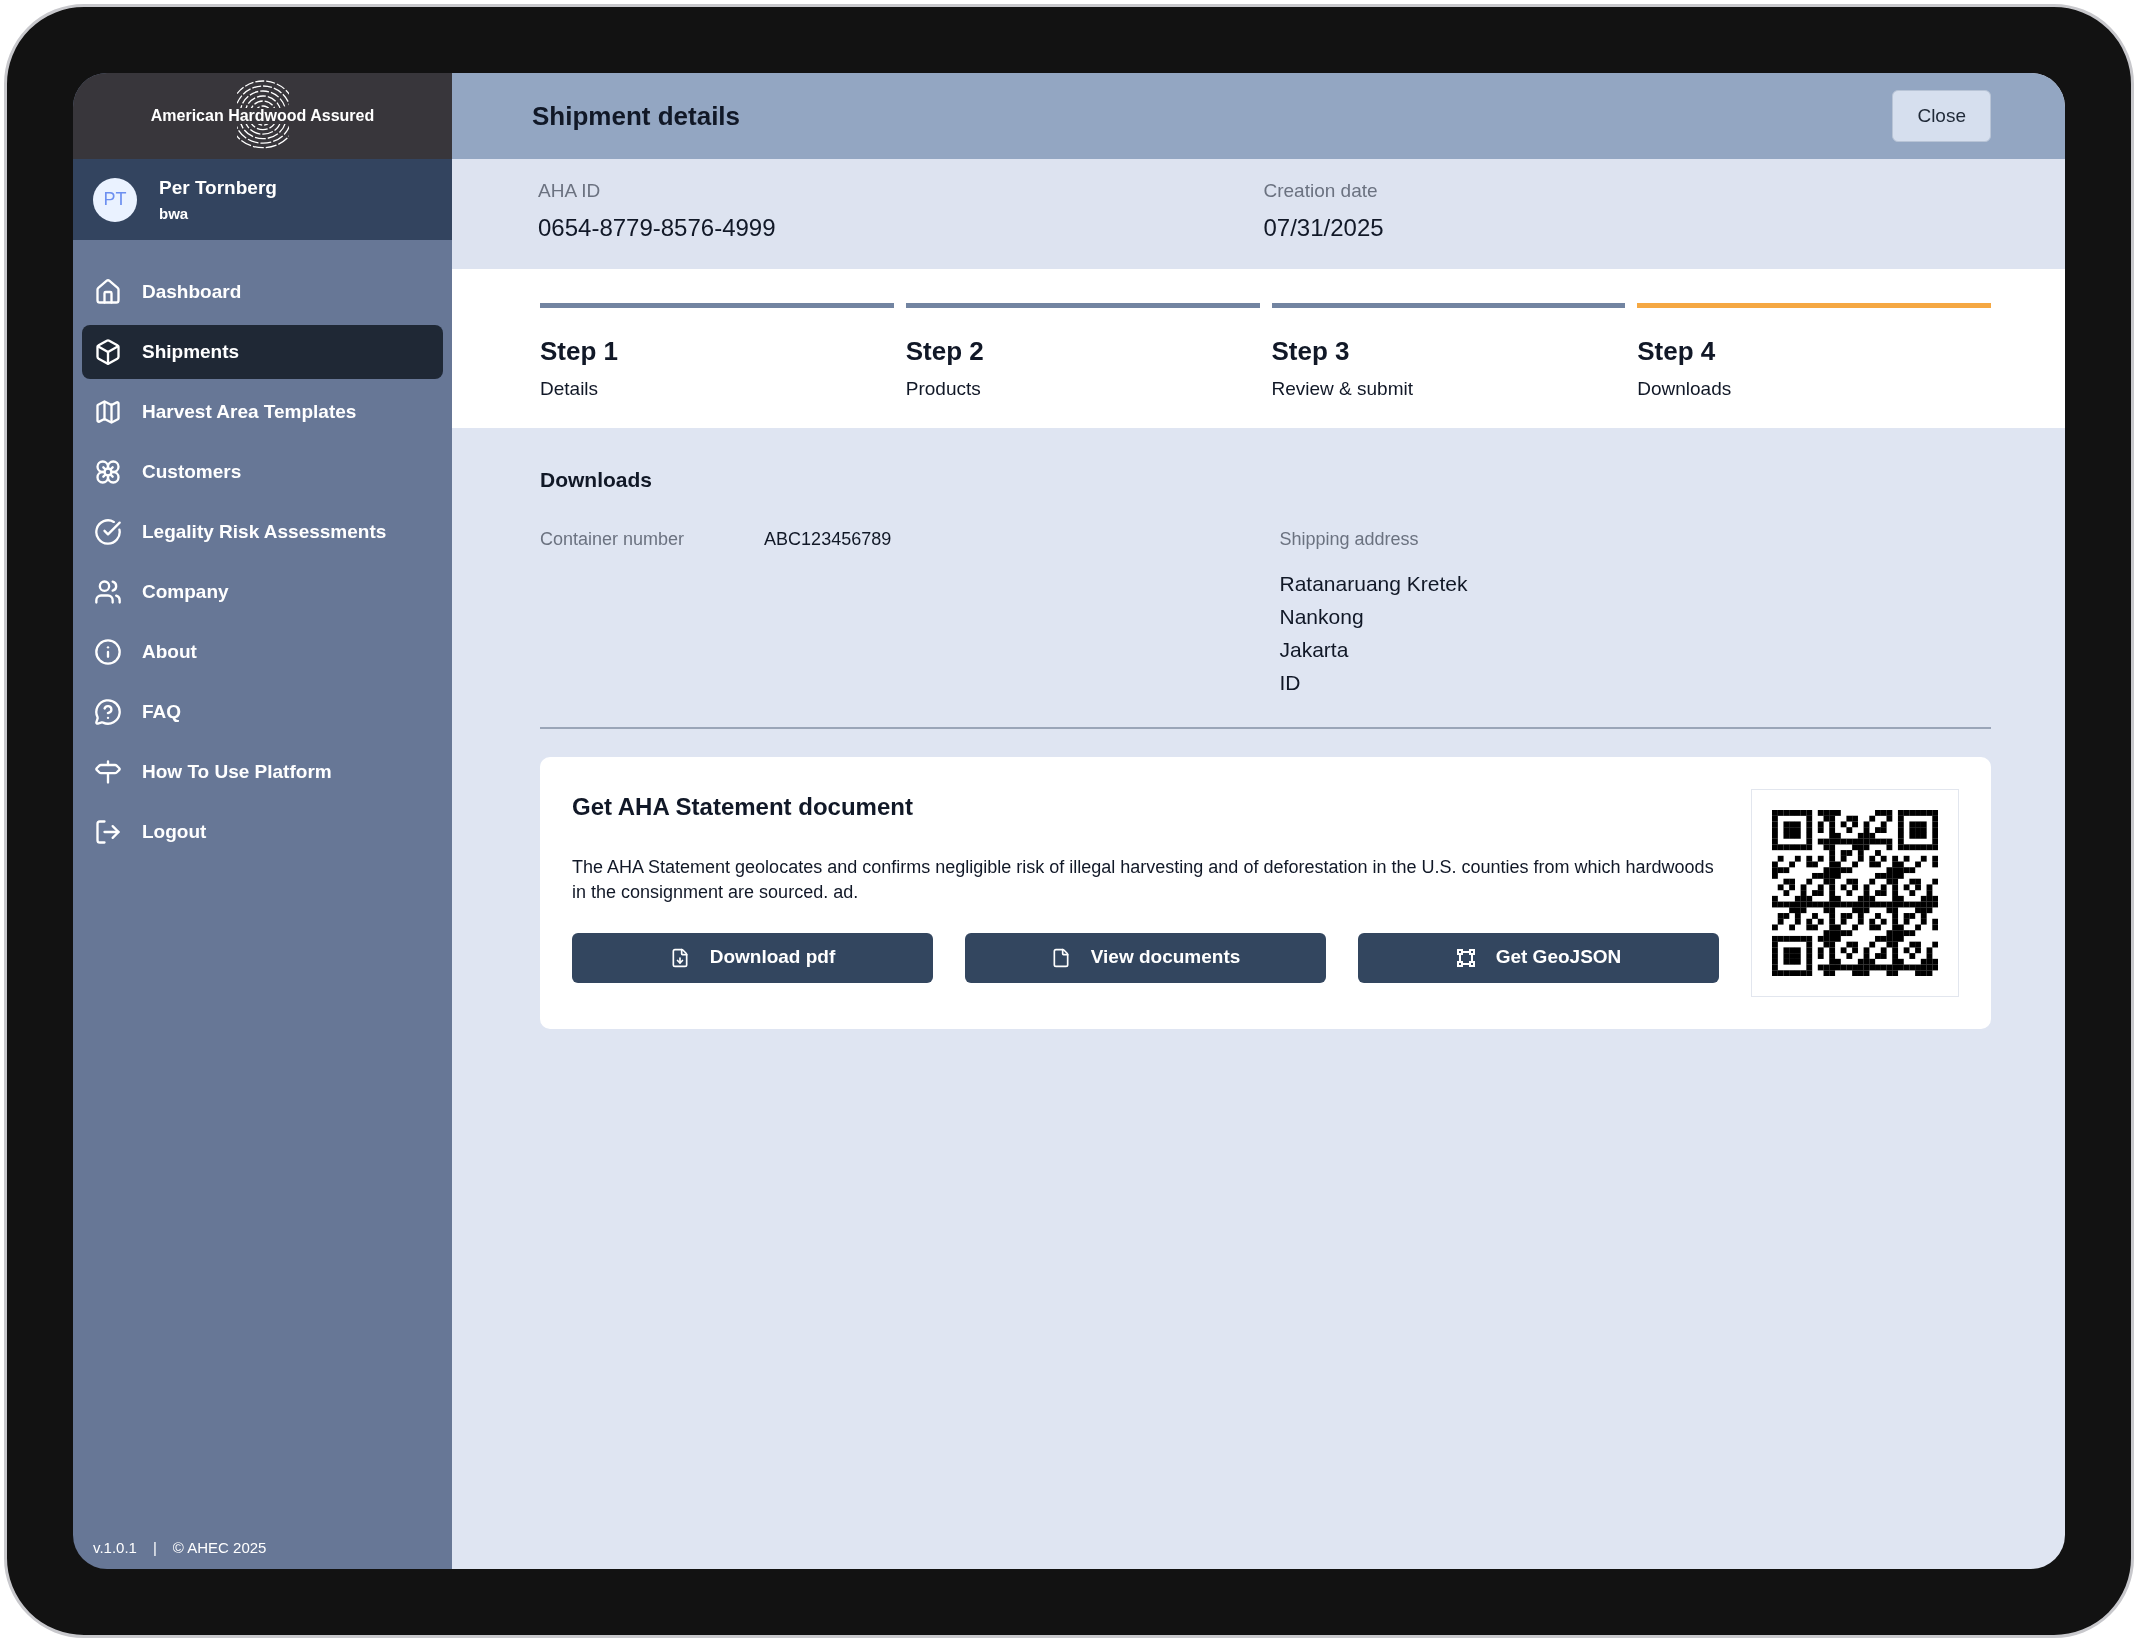  What do you see at coordinates (657, 227) in the screenshot?
I see `field-value: 0654-8779-8576-4999` at bounding box center [657, 227].